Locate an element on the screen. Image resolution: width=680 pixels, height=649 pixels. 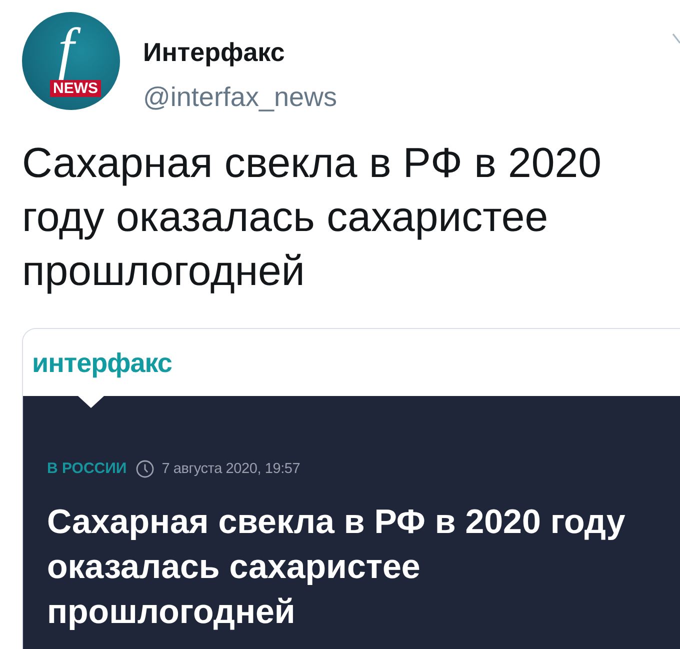
site-logo: интерфакс is located at coordinates (102, 362).